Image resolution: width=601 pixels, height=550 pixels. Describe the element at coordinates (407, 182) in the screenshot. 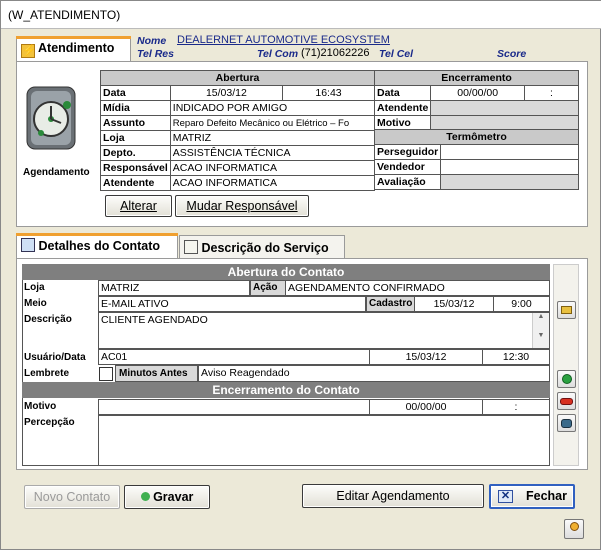

I see `avaliacao-label: Avaliação` at that location.